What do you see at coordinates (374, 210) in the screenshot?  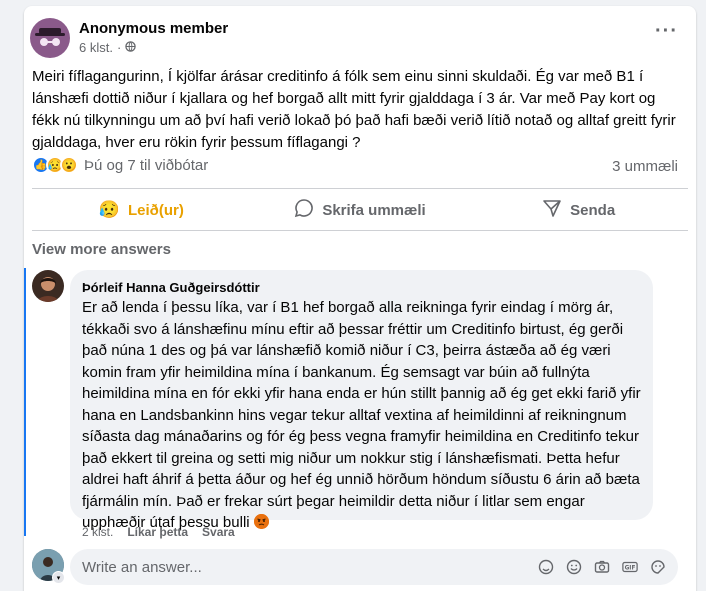 I see `comment-label: Skrifa ummæli` at bounding box center [374, 210].